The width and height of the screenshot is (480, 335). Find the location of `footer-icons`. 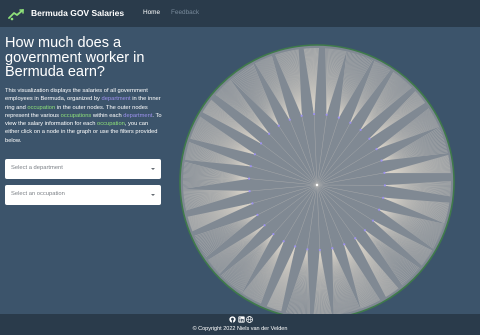

footer-icons is located at coordinates (241, 320).